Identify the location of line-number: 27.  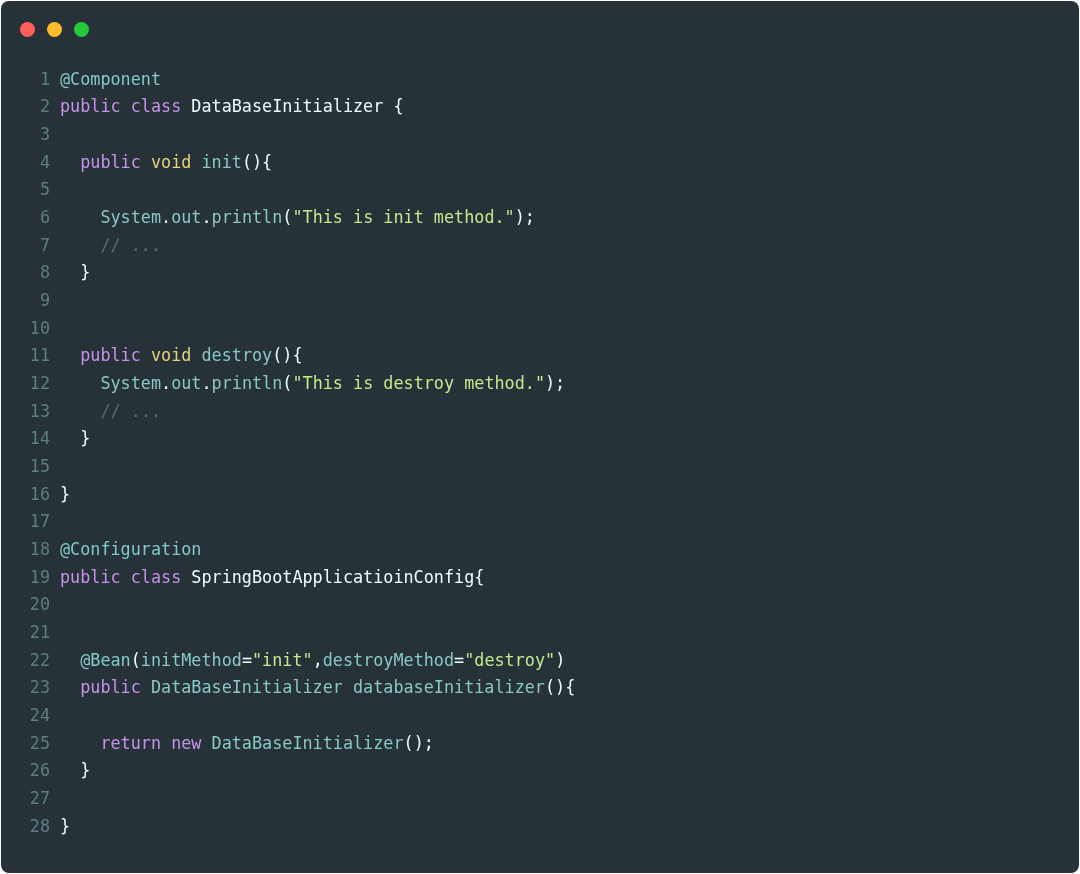
(39, 797).